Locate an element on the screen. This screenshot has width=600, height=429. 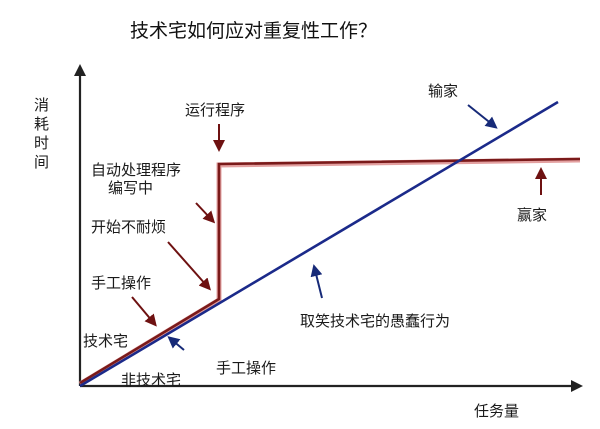
laugh-arrow is located at coordinates (316, 281).